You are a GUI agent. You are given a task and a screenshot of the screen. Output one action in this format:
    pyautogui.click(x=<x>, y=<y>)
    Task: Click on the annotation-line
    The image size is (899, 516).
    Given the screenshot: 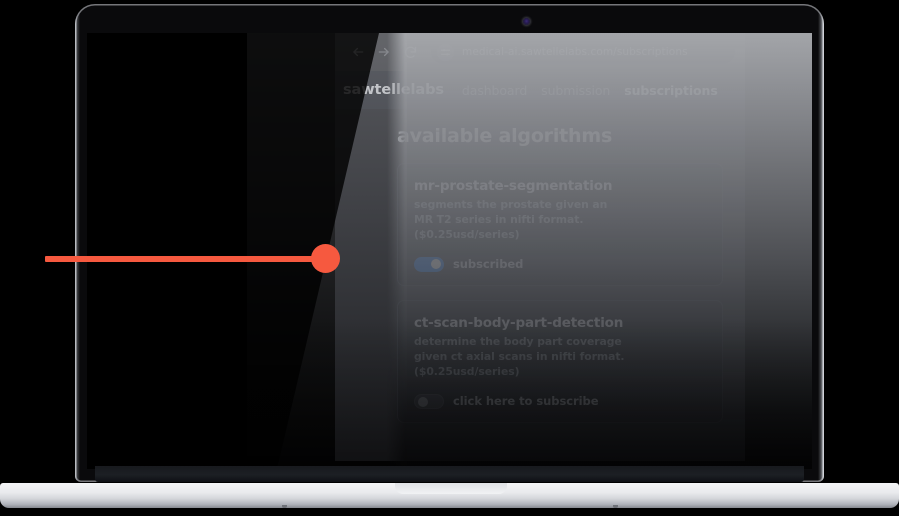 What is the action you would take?
    pyautogui.click(x=186, y=259)
    